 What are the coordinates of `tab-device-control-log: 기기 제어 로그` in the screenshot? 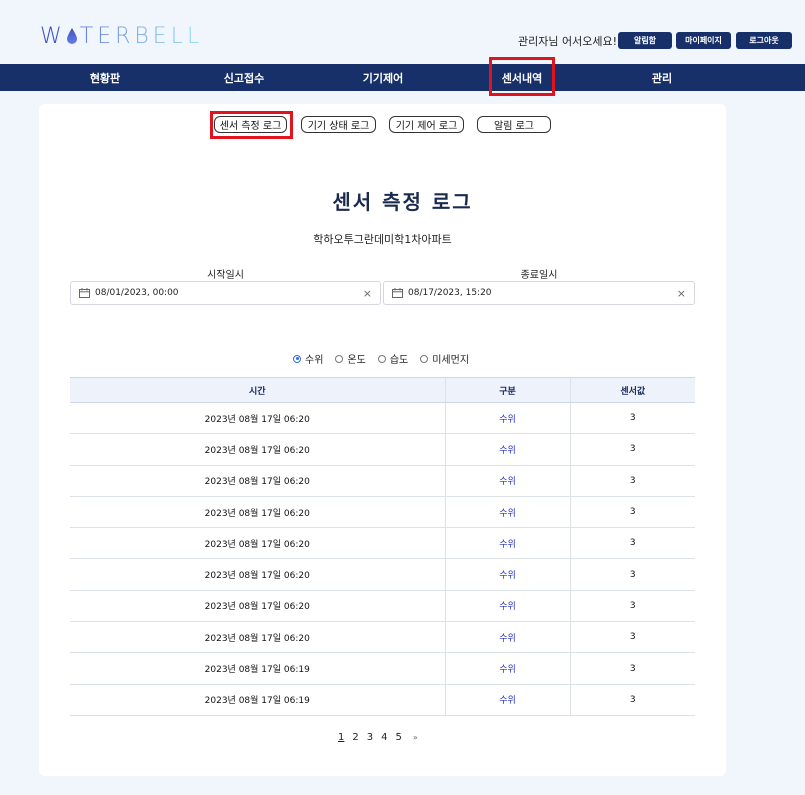 It's located at (426, 124).